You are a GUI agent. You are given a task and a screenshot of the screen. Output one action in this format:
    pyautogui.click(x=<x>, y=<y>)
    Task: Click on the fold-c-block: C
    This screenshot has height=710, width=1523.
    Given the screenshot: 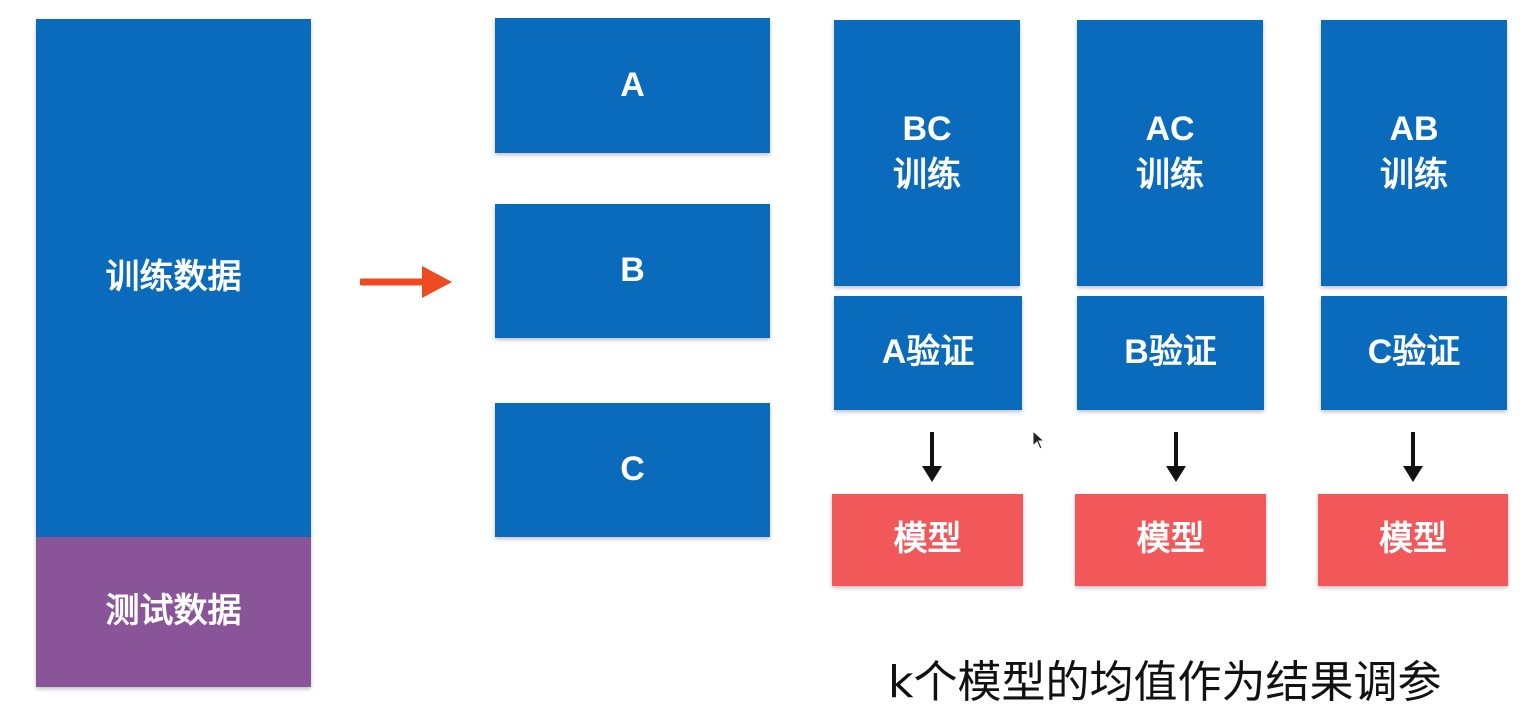 What is the action you would take?
    pyautogui.click(x=632, y=470)
    